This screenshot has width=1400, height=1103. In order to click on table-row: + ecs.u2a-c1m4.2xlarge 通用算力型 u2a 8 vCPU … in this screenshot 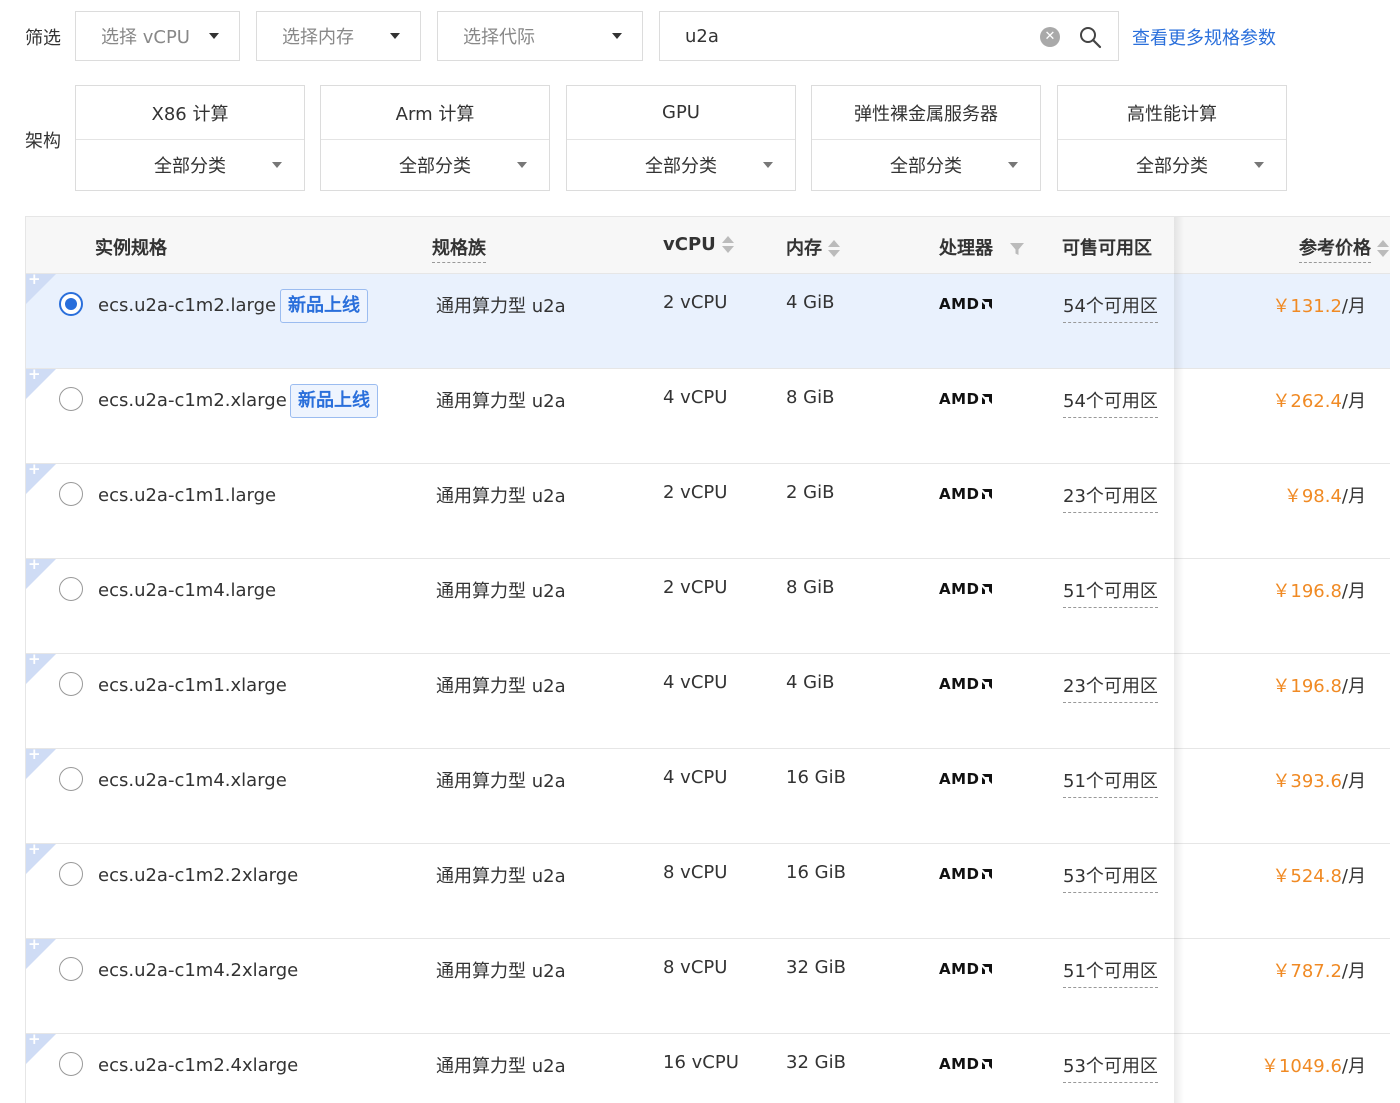, I will do `click(708, 984)`.